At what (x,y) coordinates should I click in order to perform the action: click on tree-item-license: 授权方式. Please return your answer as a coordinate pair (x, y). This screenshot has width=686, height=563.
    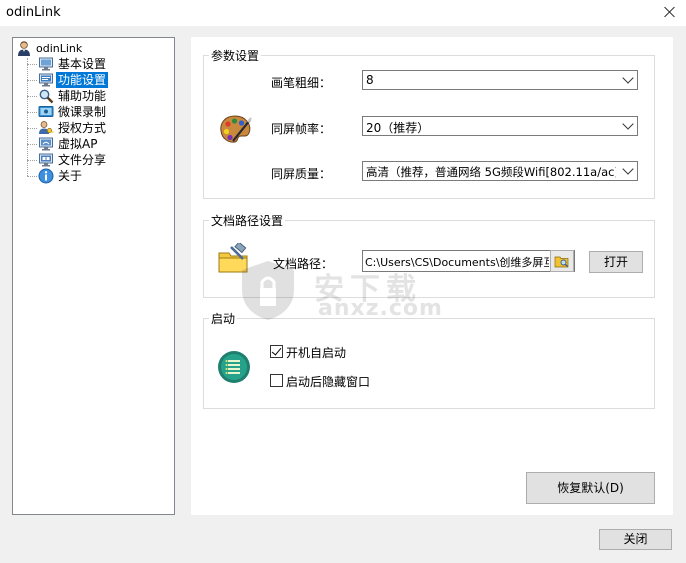
    Looking at the image, I should click on (97, 128).